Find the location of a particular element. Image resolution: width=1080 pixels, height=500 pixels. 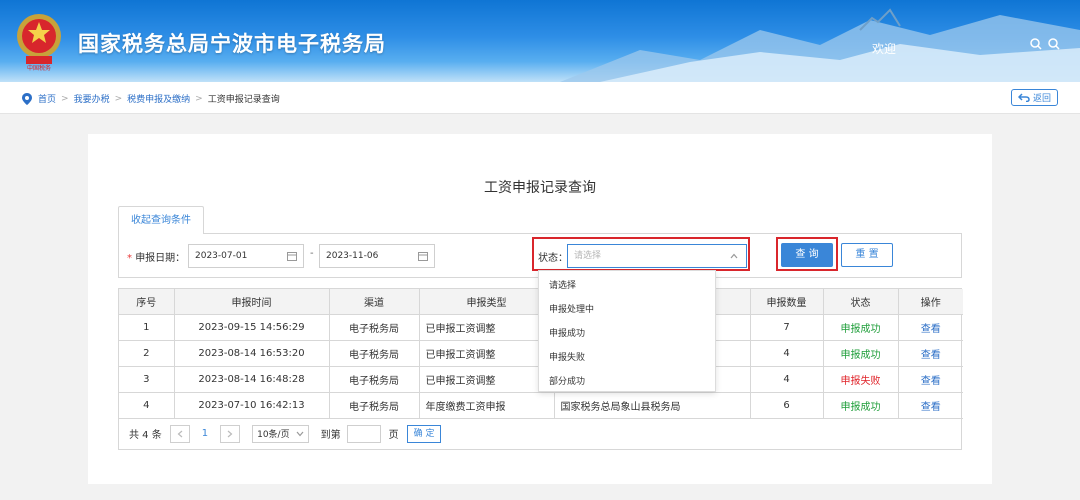

col-header-channel: 渠道 is located at coordinates (374, 302).